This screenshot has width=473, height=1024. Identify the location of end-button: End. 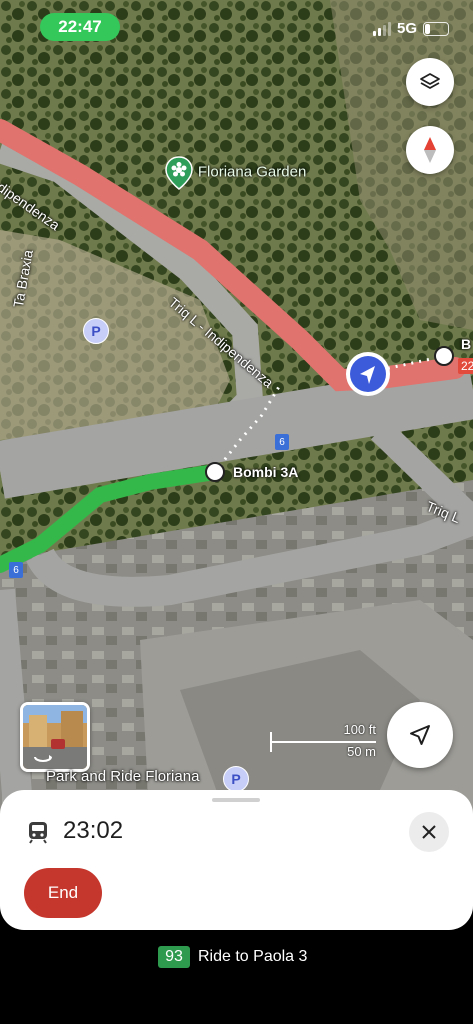
(63, 893).